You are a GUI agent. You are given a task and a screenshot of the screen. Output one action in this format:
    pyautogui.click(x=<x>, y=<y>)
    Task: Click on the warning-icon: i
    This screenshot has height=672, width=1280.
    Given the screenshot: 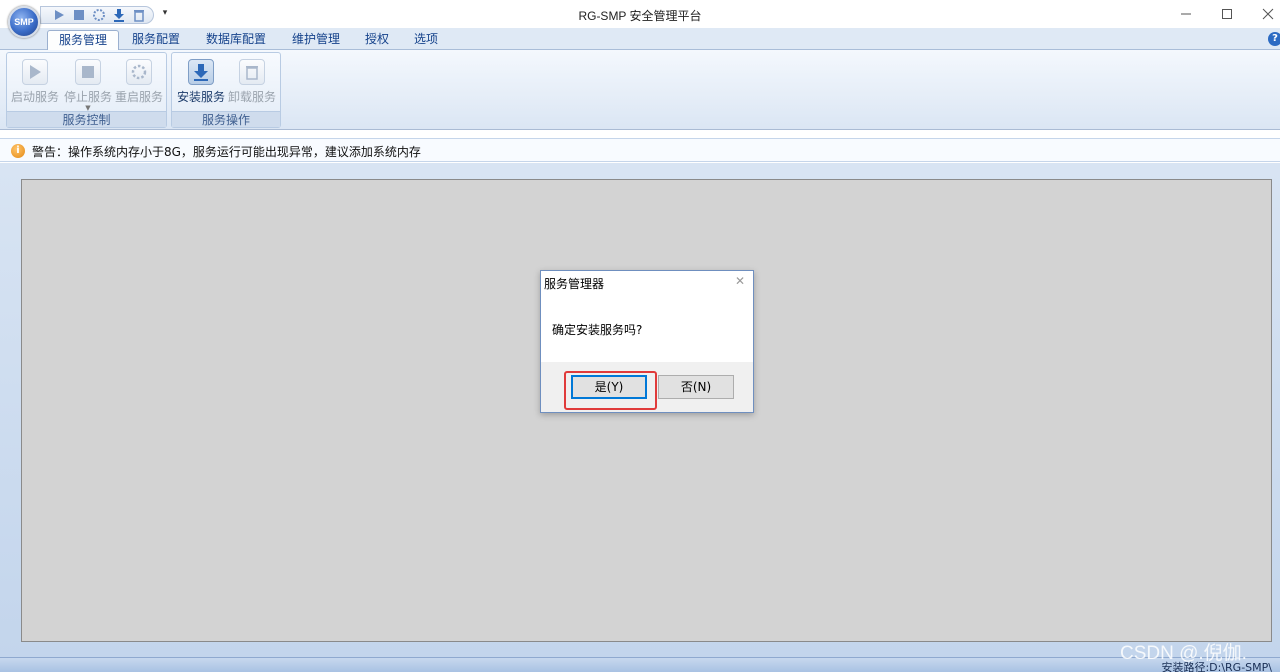 What is the action you would take?
    pyautogui.click(x=18, y=151)
    